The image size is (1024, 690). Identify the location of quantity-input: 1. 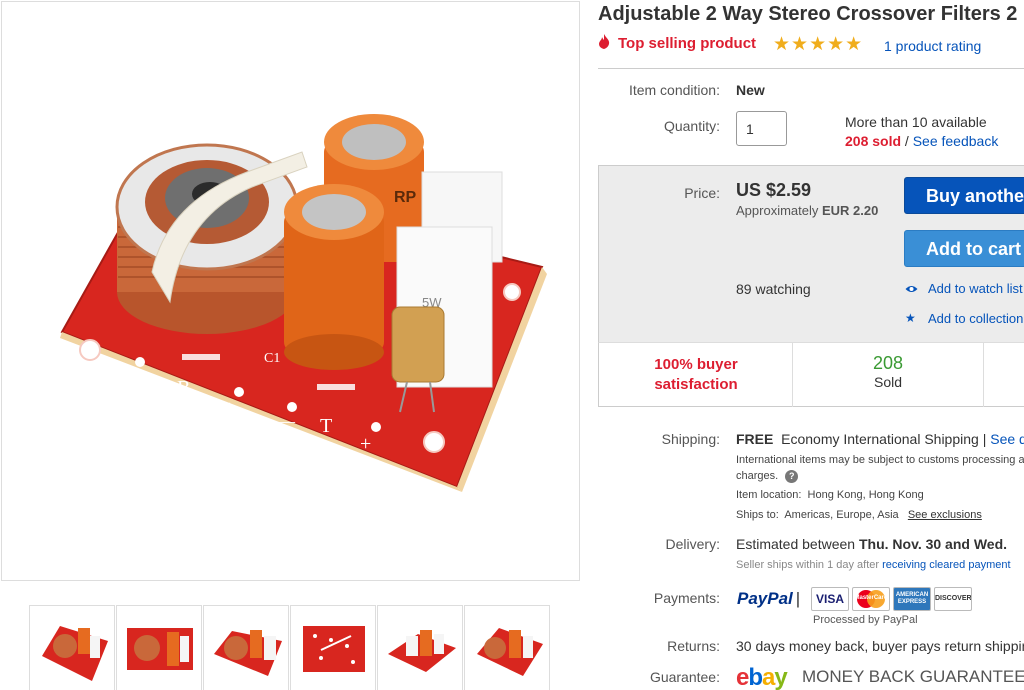
(761, 128).